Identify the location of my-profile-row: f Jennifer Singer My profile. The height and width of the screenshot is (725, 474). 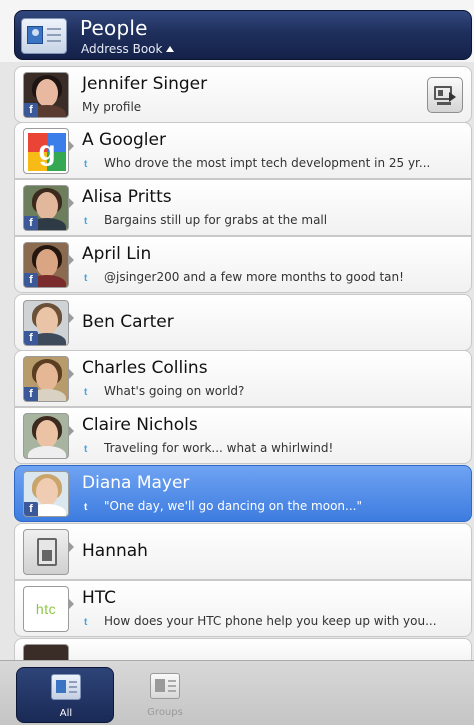
(243, 94).